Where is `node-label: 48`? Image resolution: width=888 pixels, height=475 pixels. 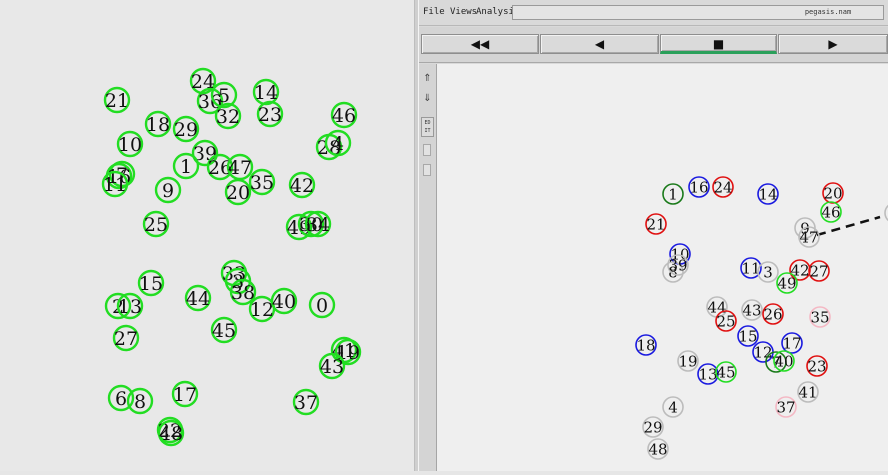
node-label: 48 is located at coordinates (657, 449).